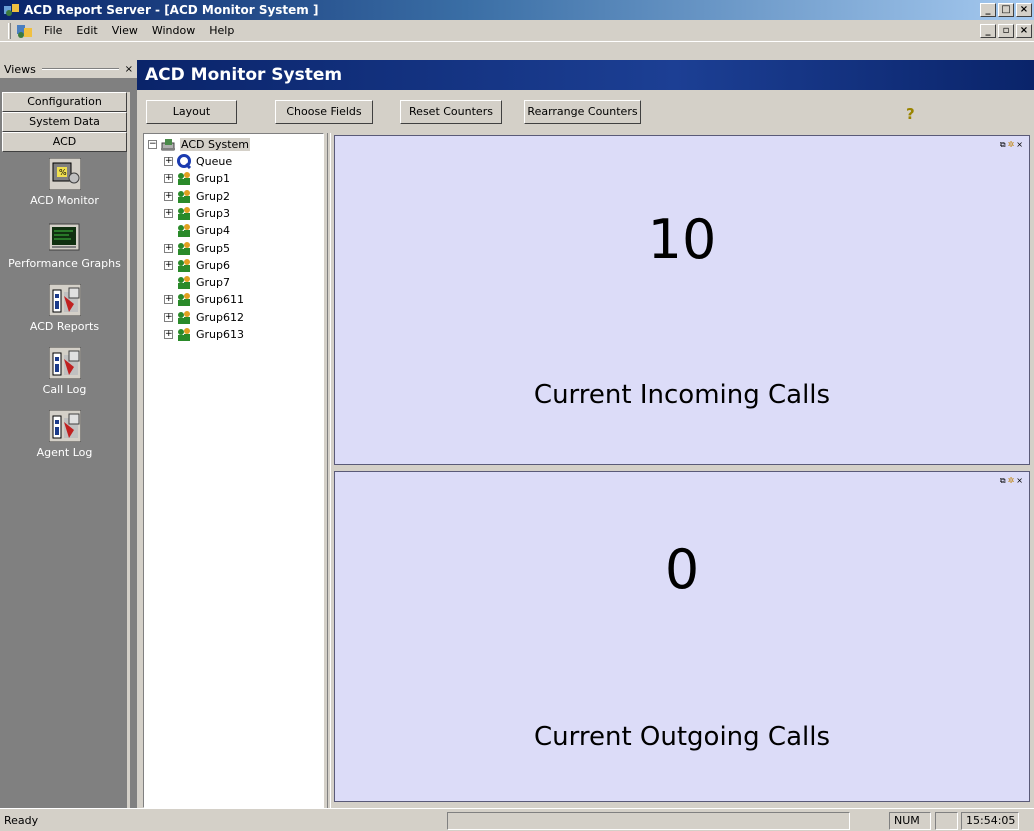  Describe the element at coordinates (682, 569) in the screenshot. I see `counter-value: 0` at that location.